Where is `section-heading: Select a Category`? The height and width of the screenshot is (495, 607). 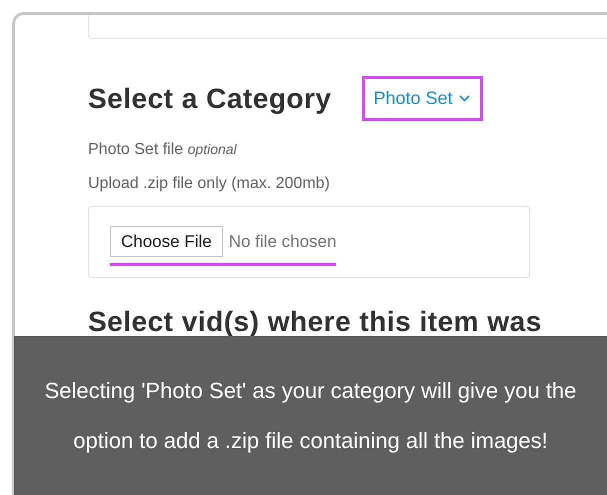 section-heading: Select a Category is located at coordinates (210, 98).